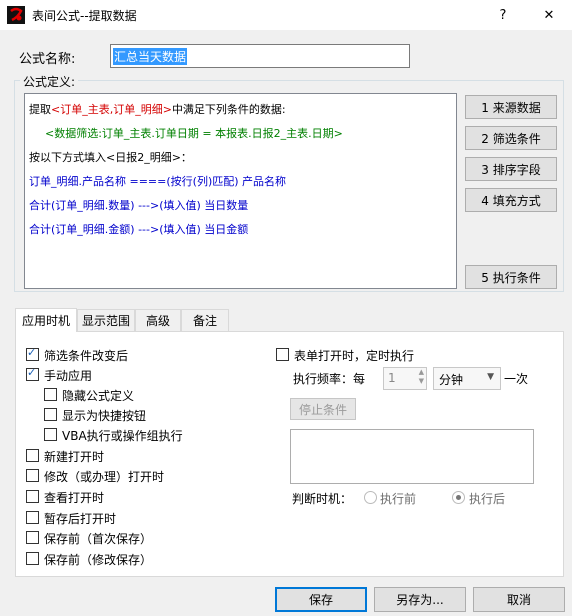 This screenshot has width=572, height=616. I want to click on def-line-1: 提取<订单_主表,订单_明细>中满足下列条件的数据:, so click(157, 109).